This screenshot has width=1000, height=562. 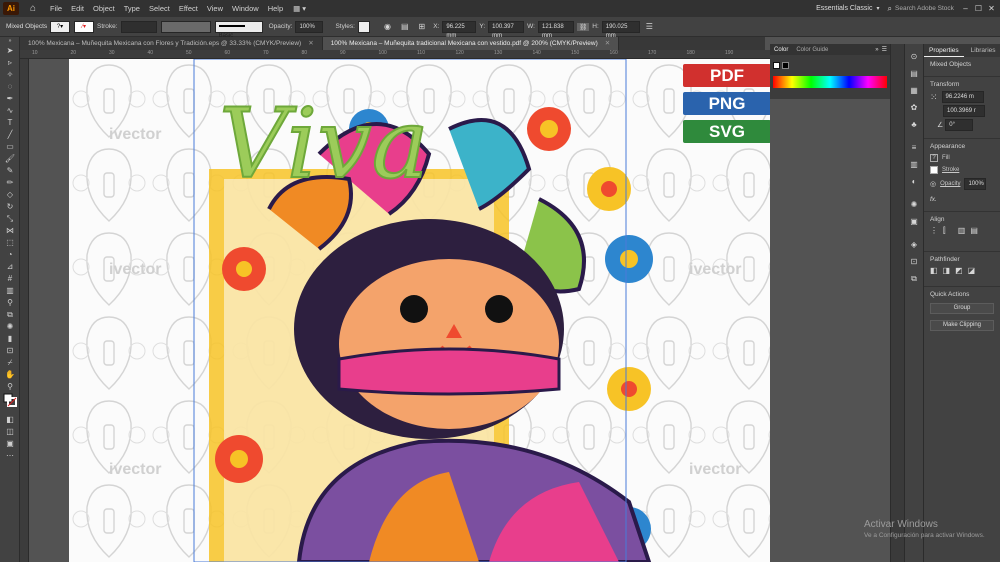 What do you see at coordinates (10, 419) in the screenshot?
I see `color-modes-icon: ◧` at bounding box center [10, 419].